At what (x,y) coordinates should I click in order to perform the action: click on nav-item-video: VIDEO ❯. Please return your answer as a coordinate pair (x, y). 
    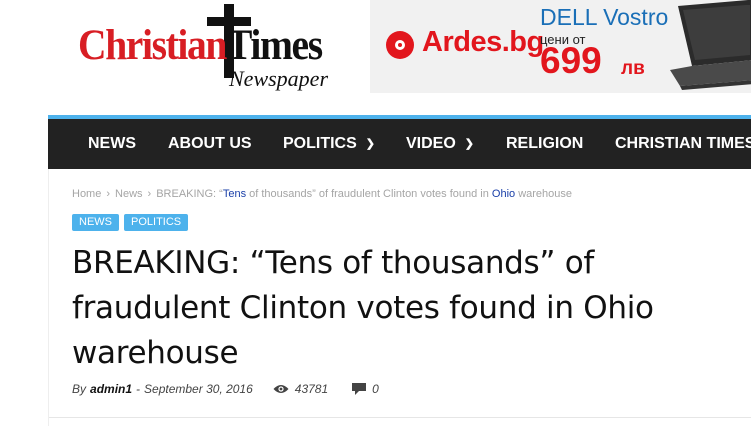
    Looking at the image, I should click on (440, 144).